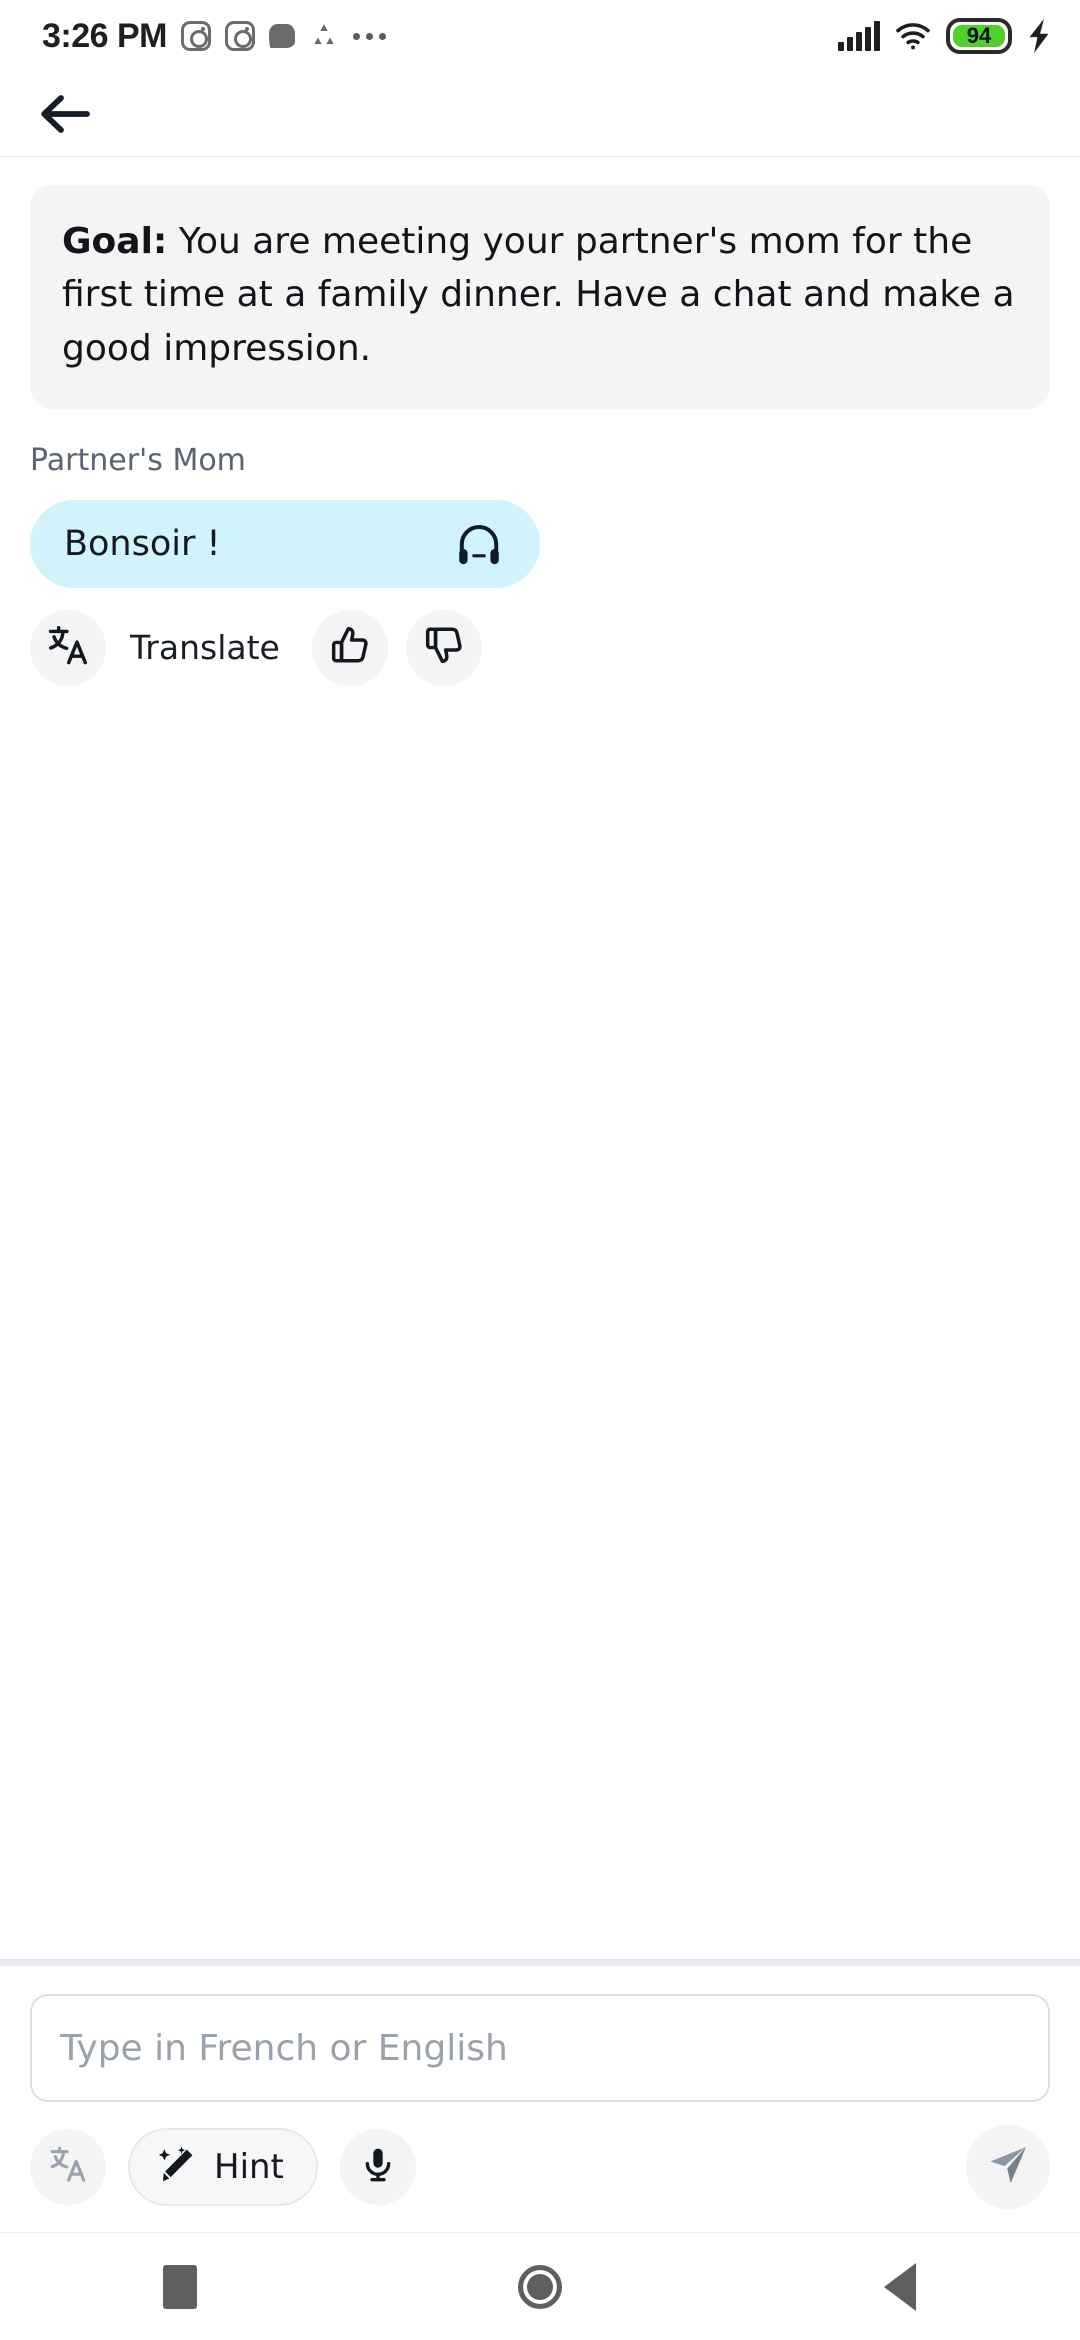 Image resolution: width=1080 pixels, height=2340 pixels. I want to click on status-bar-left: 3:26 PM, so click(214, 36).